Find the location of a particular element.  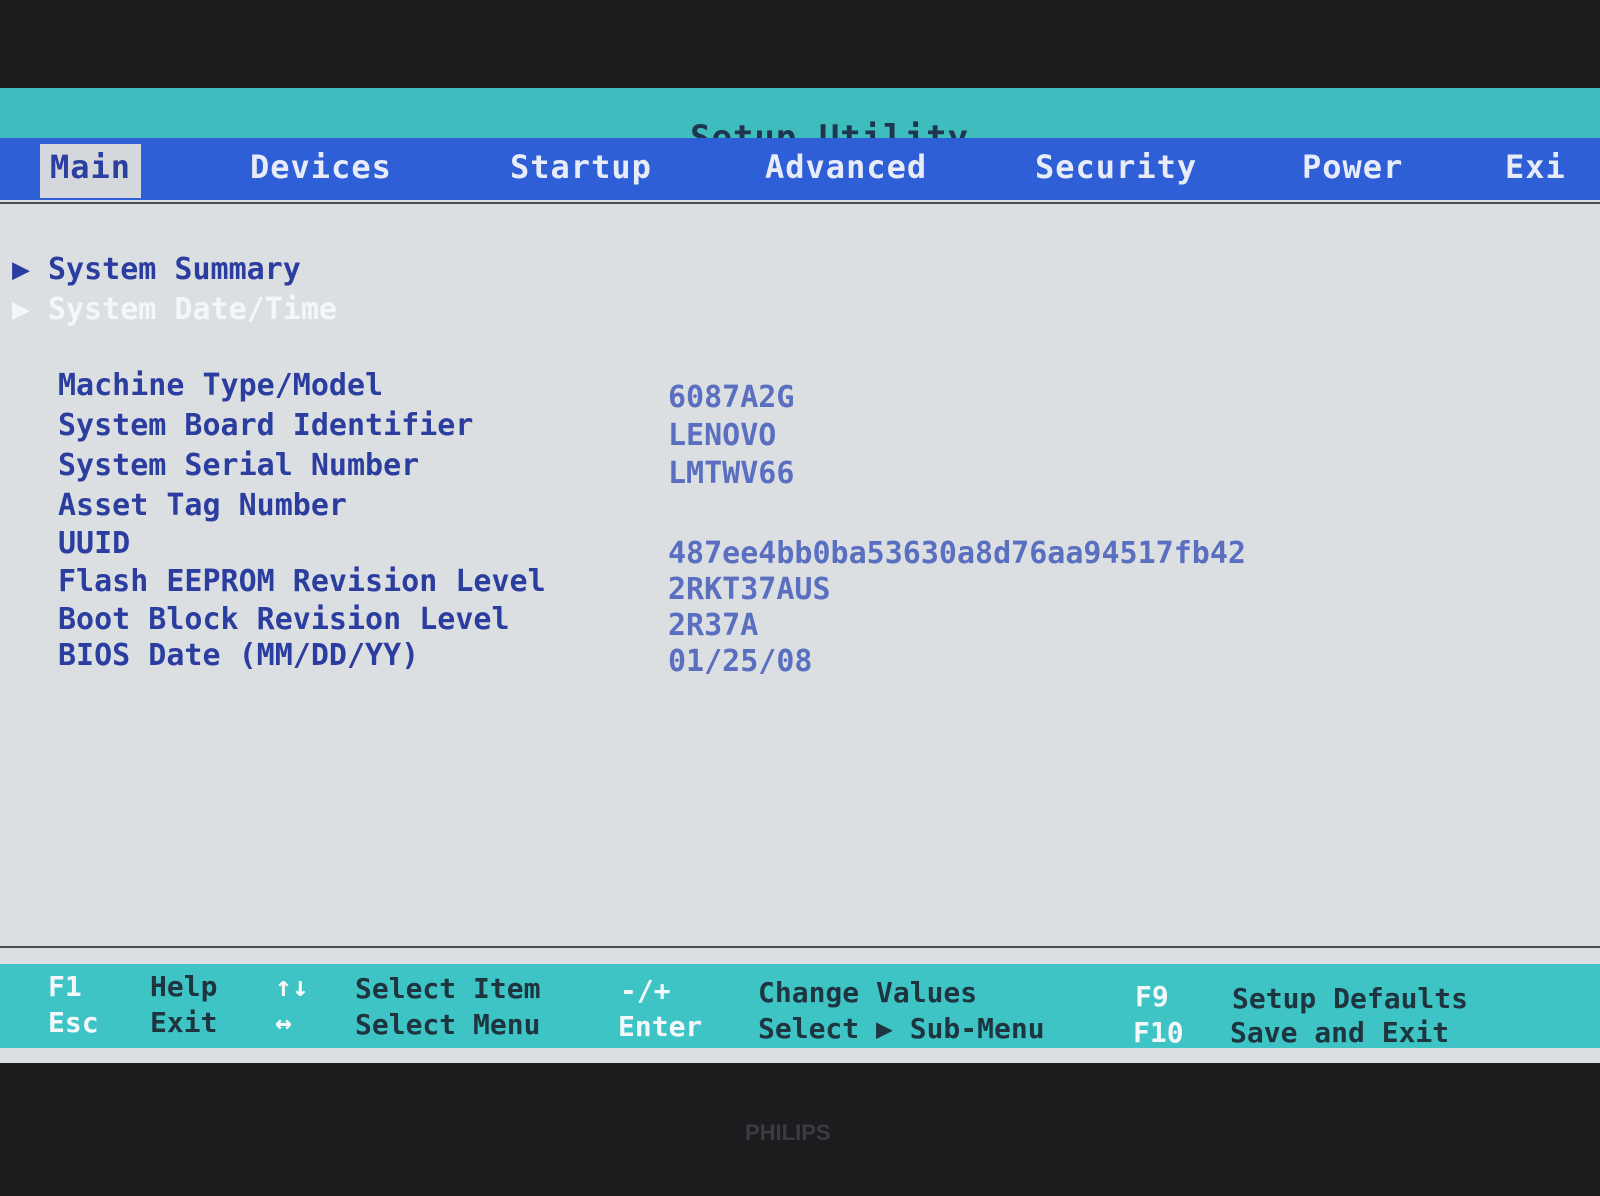

key-desc: Help is located at coordinates (184, 986).